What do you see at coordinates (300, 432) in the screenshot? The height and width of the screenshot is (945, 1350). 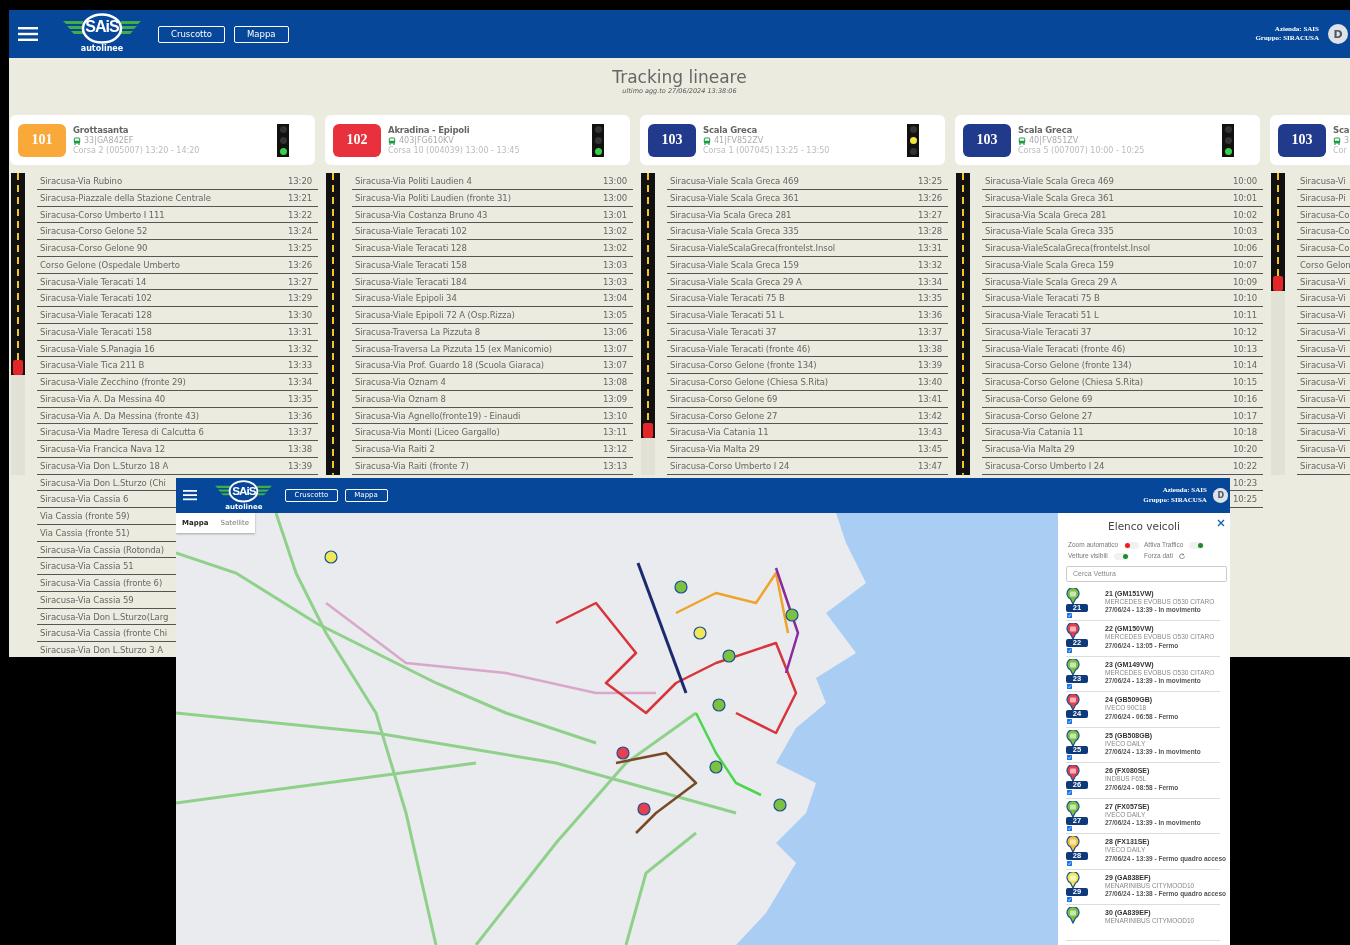 I see `stop-time: 13:37` at bounding box center [300, 432].